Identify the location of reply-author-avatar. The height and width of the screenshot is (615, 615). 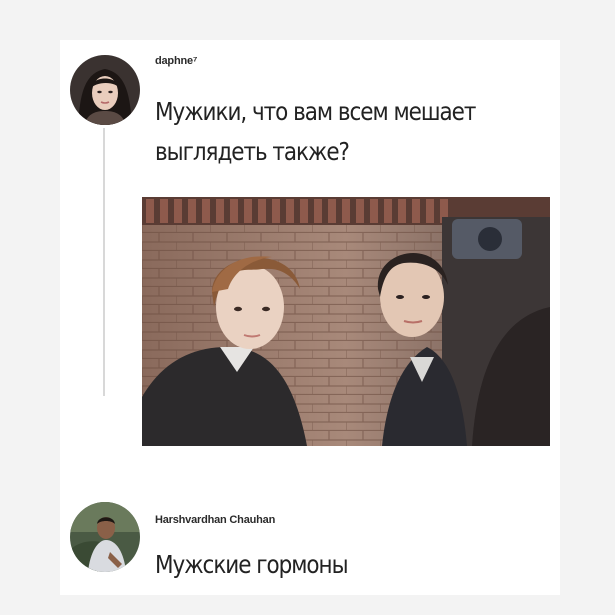
(105, 537).